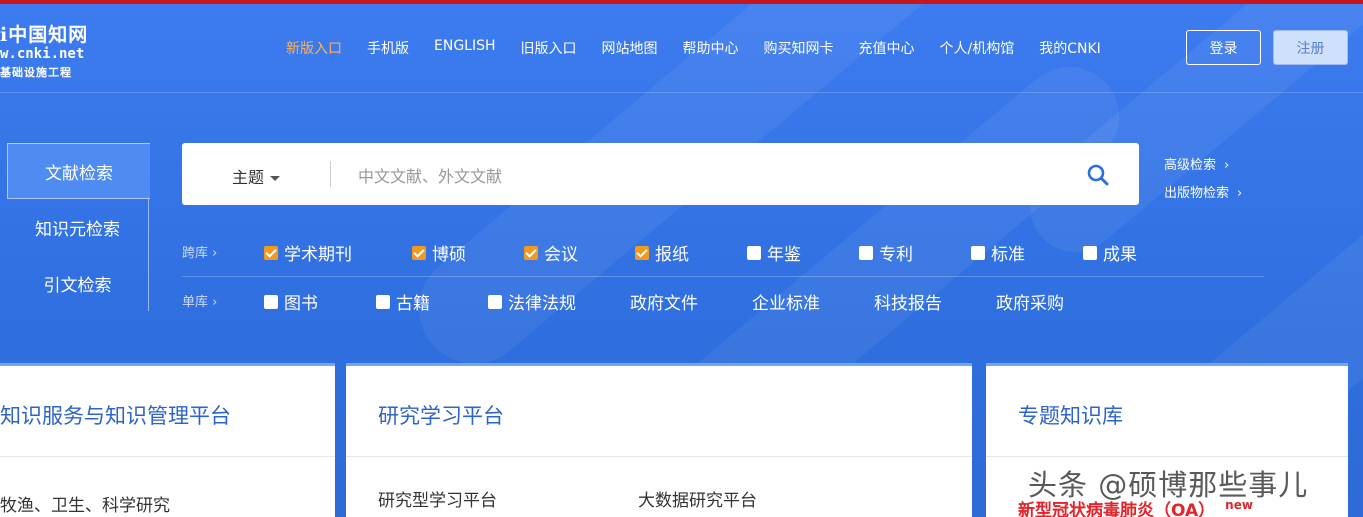 Image resolution: width=1363 pixels, height=517 pixels. Describe the element at coordinates (291, 301) in the screenshot. I see `checkbox-books: 图书` at that location.